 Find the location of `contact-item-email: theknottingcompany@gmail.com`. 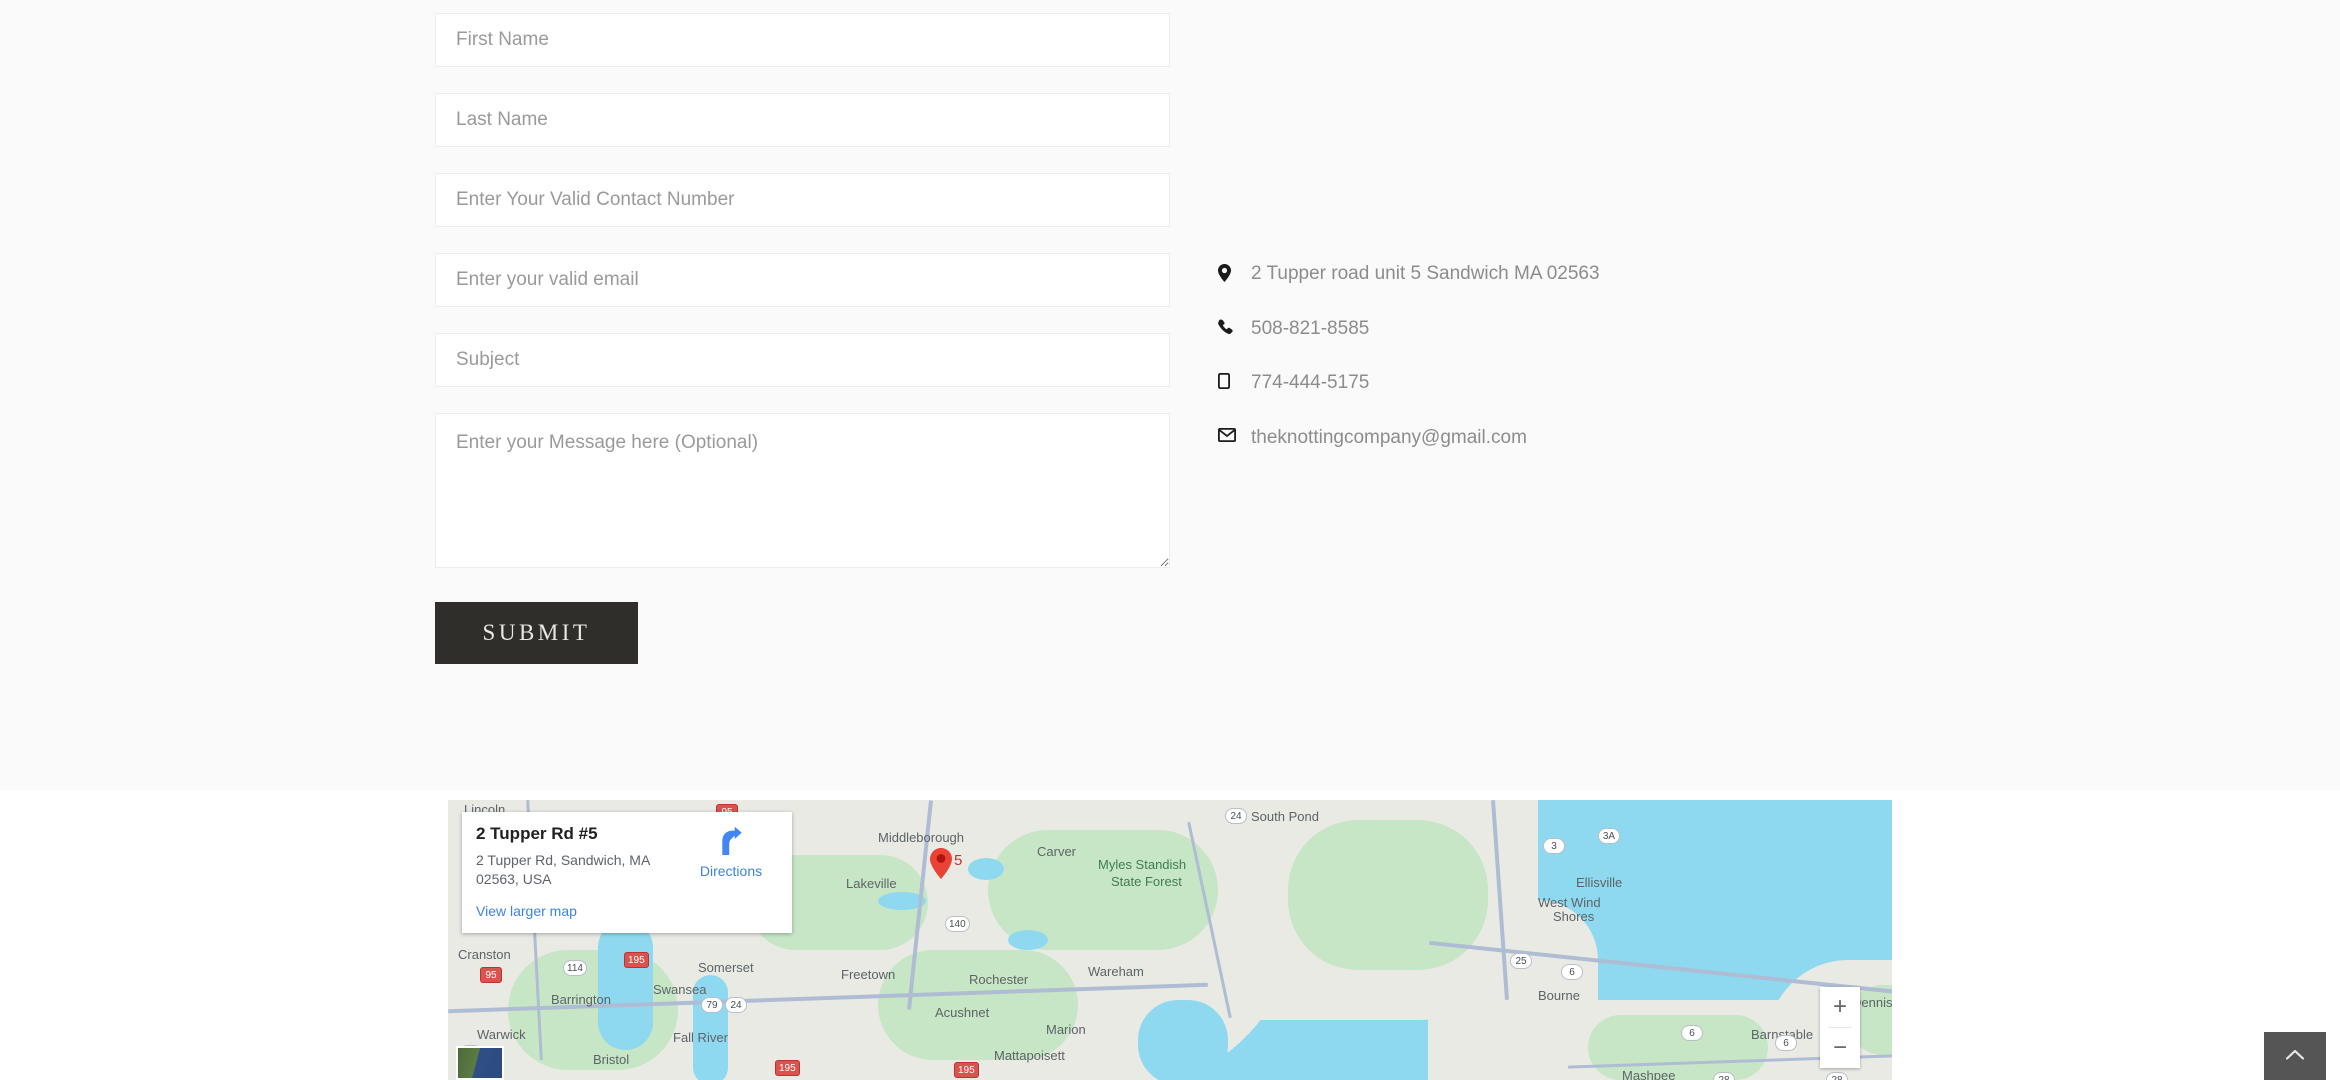

contact-item-email: theknottingcompany@gmail.com is located at coordinates (1528, 438).